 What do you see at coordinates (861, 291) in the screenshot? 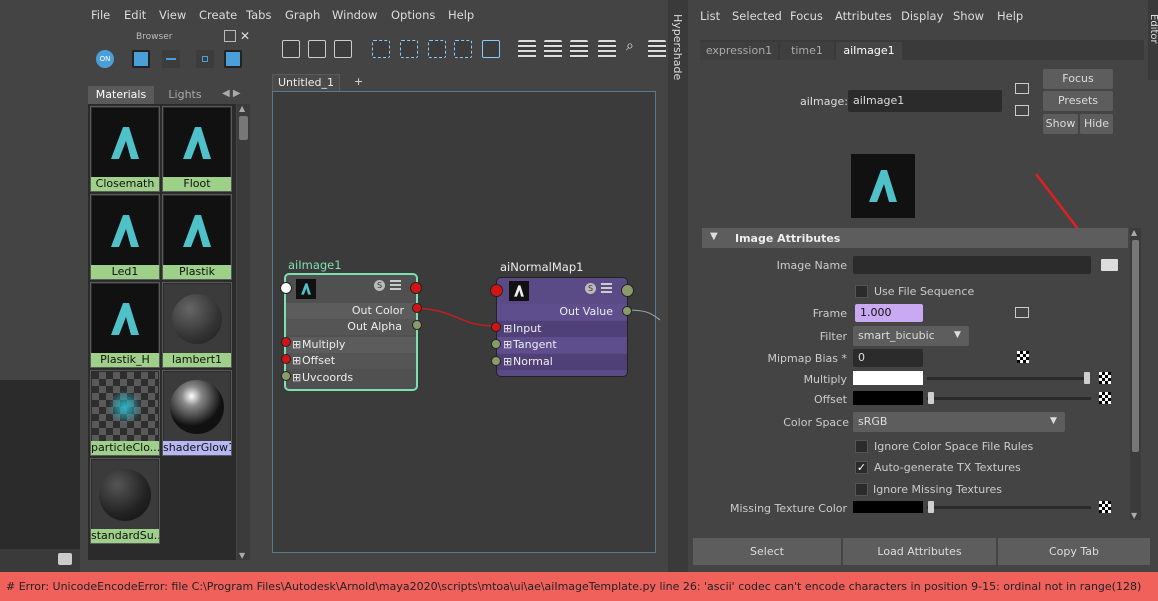
I see `use-file-sequence-checkbox` at bounding box center [861, 291].